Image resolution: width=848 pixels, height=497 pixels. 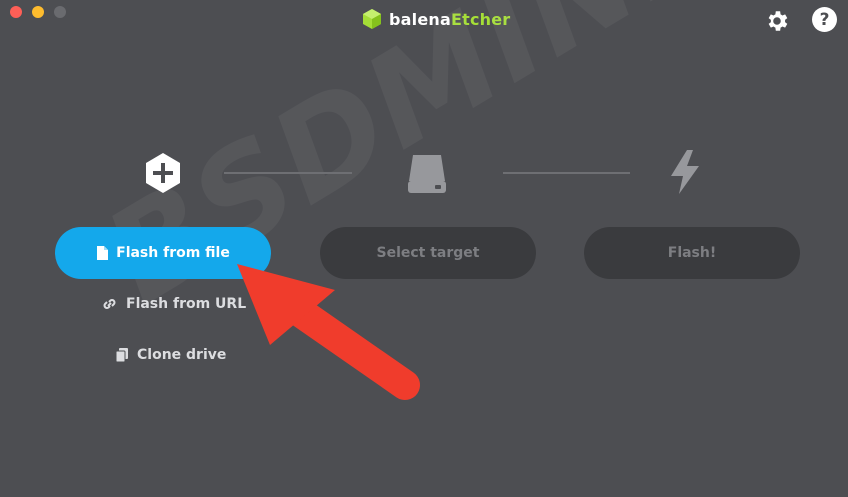 I want to click on select-target-button: Select target, so click(x=428, y=253).